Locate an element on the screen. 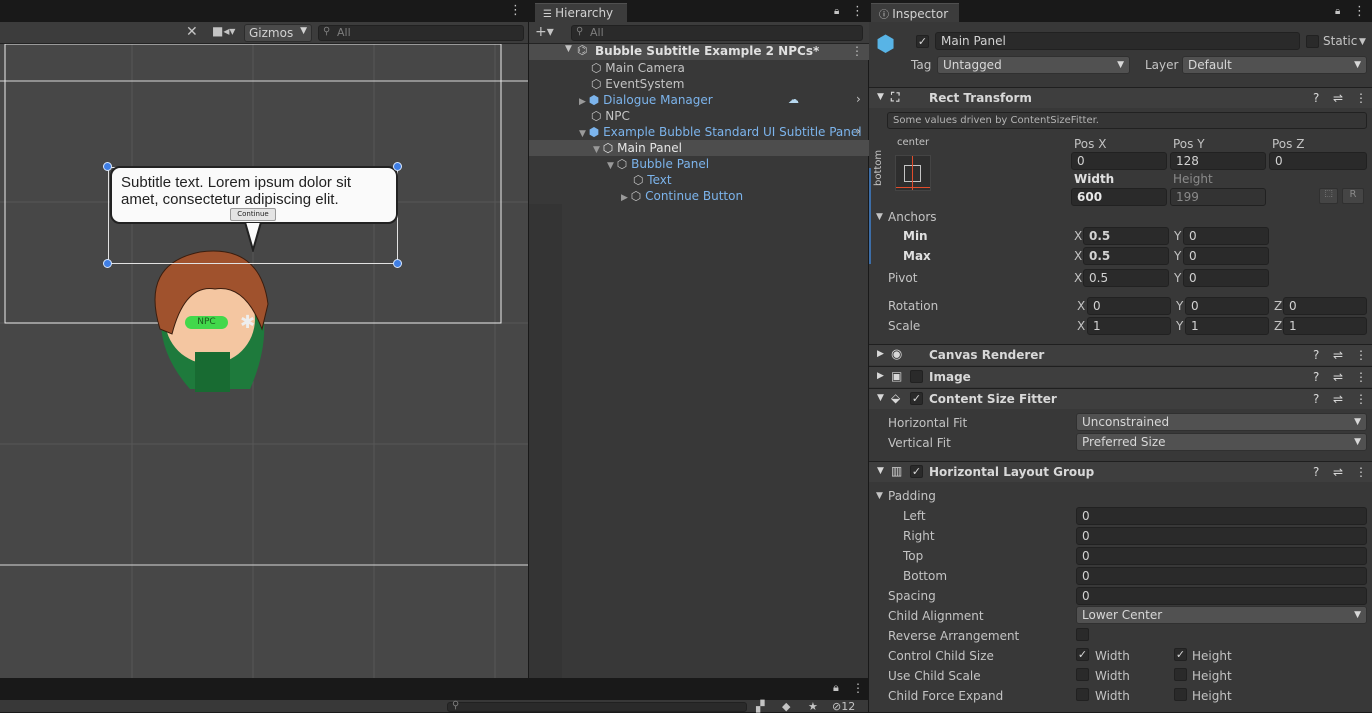 The height and width of the screenshot is (713, 1372). image-enabled-checkbox is located at coordinates (916, 376).